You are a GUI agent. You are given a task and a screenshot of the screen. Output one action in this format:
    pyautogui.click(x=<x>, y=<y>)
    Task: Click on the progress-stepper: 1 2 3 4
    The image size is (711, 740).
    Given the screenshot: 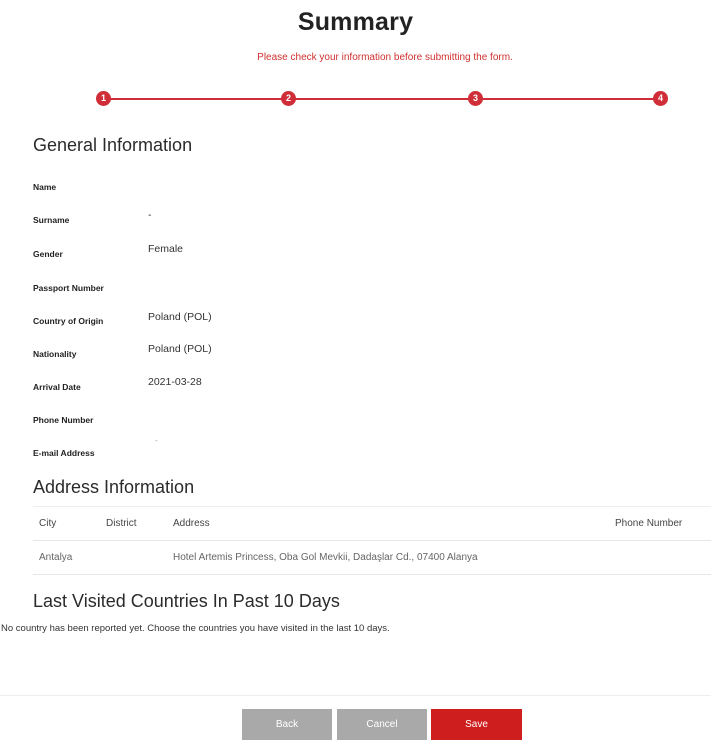 What is the action you would take?
    pyautogui.click(x=382, y=99)
    